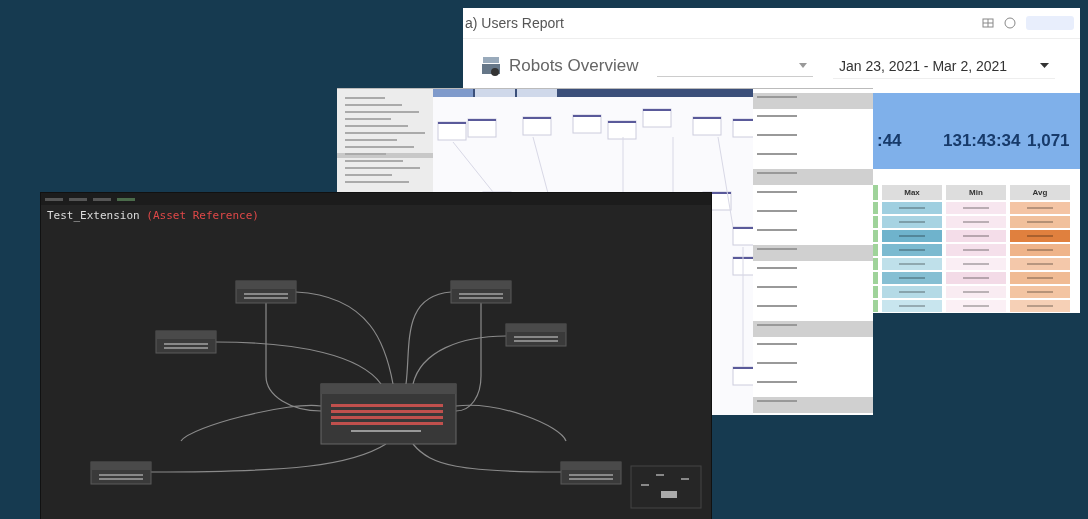 This screenshot has width=1088, height=519. What do you see at coordinates (912, 192) in the screenshot?
I see `column-header: Max` at bounding box center [912, 192].